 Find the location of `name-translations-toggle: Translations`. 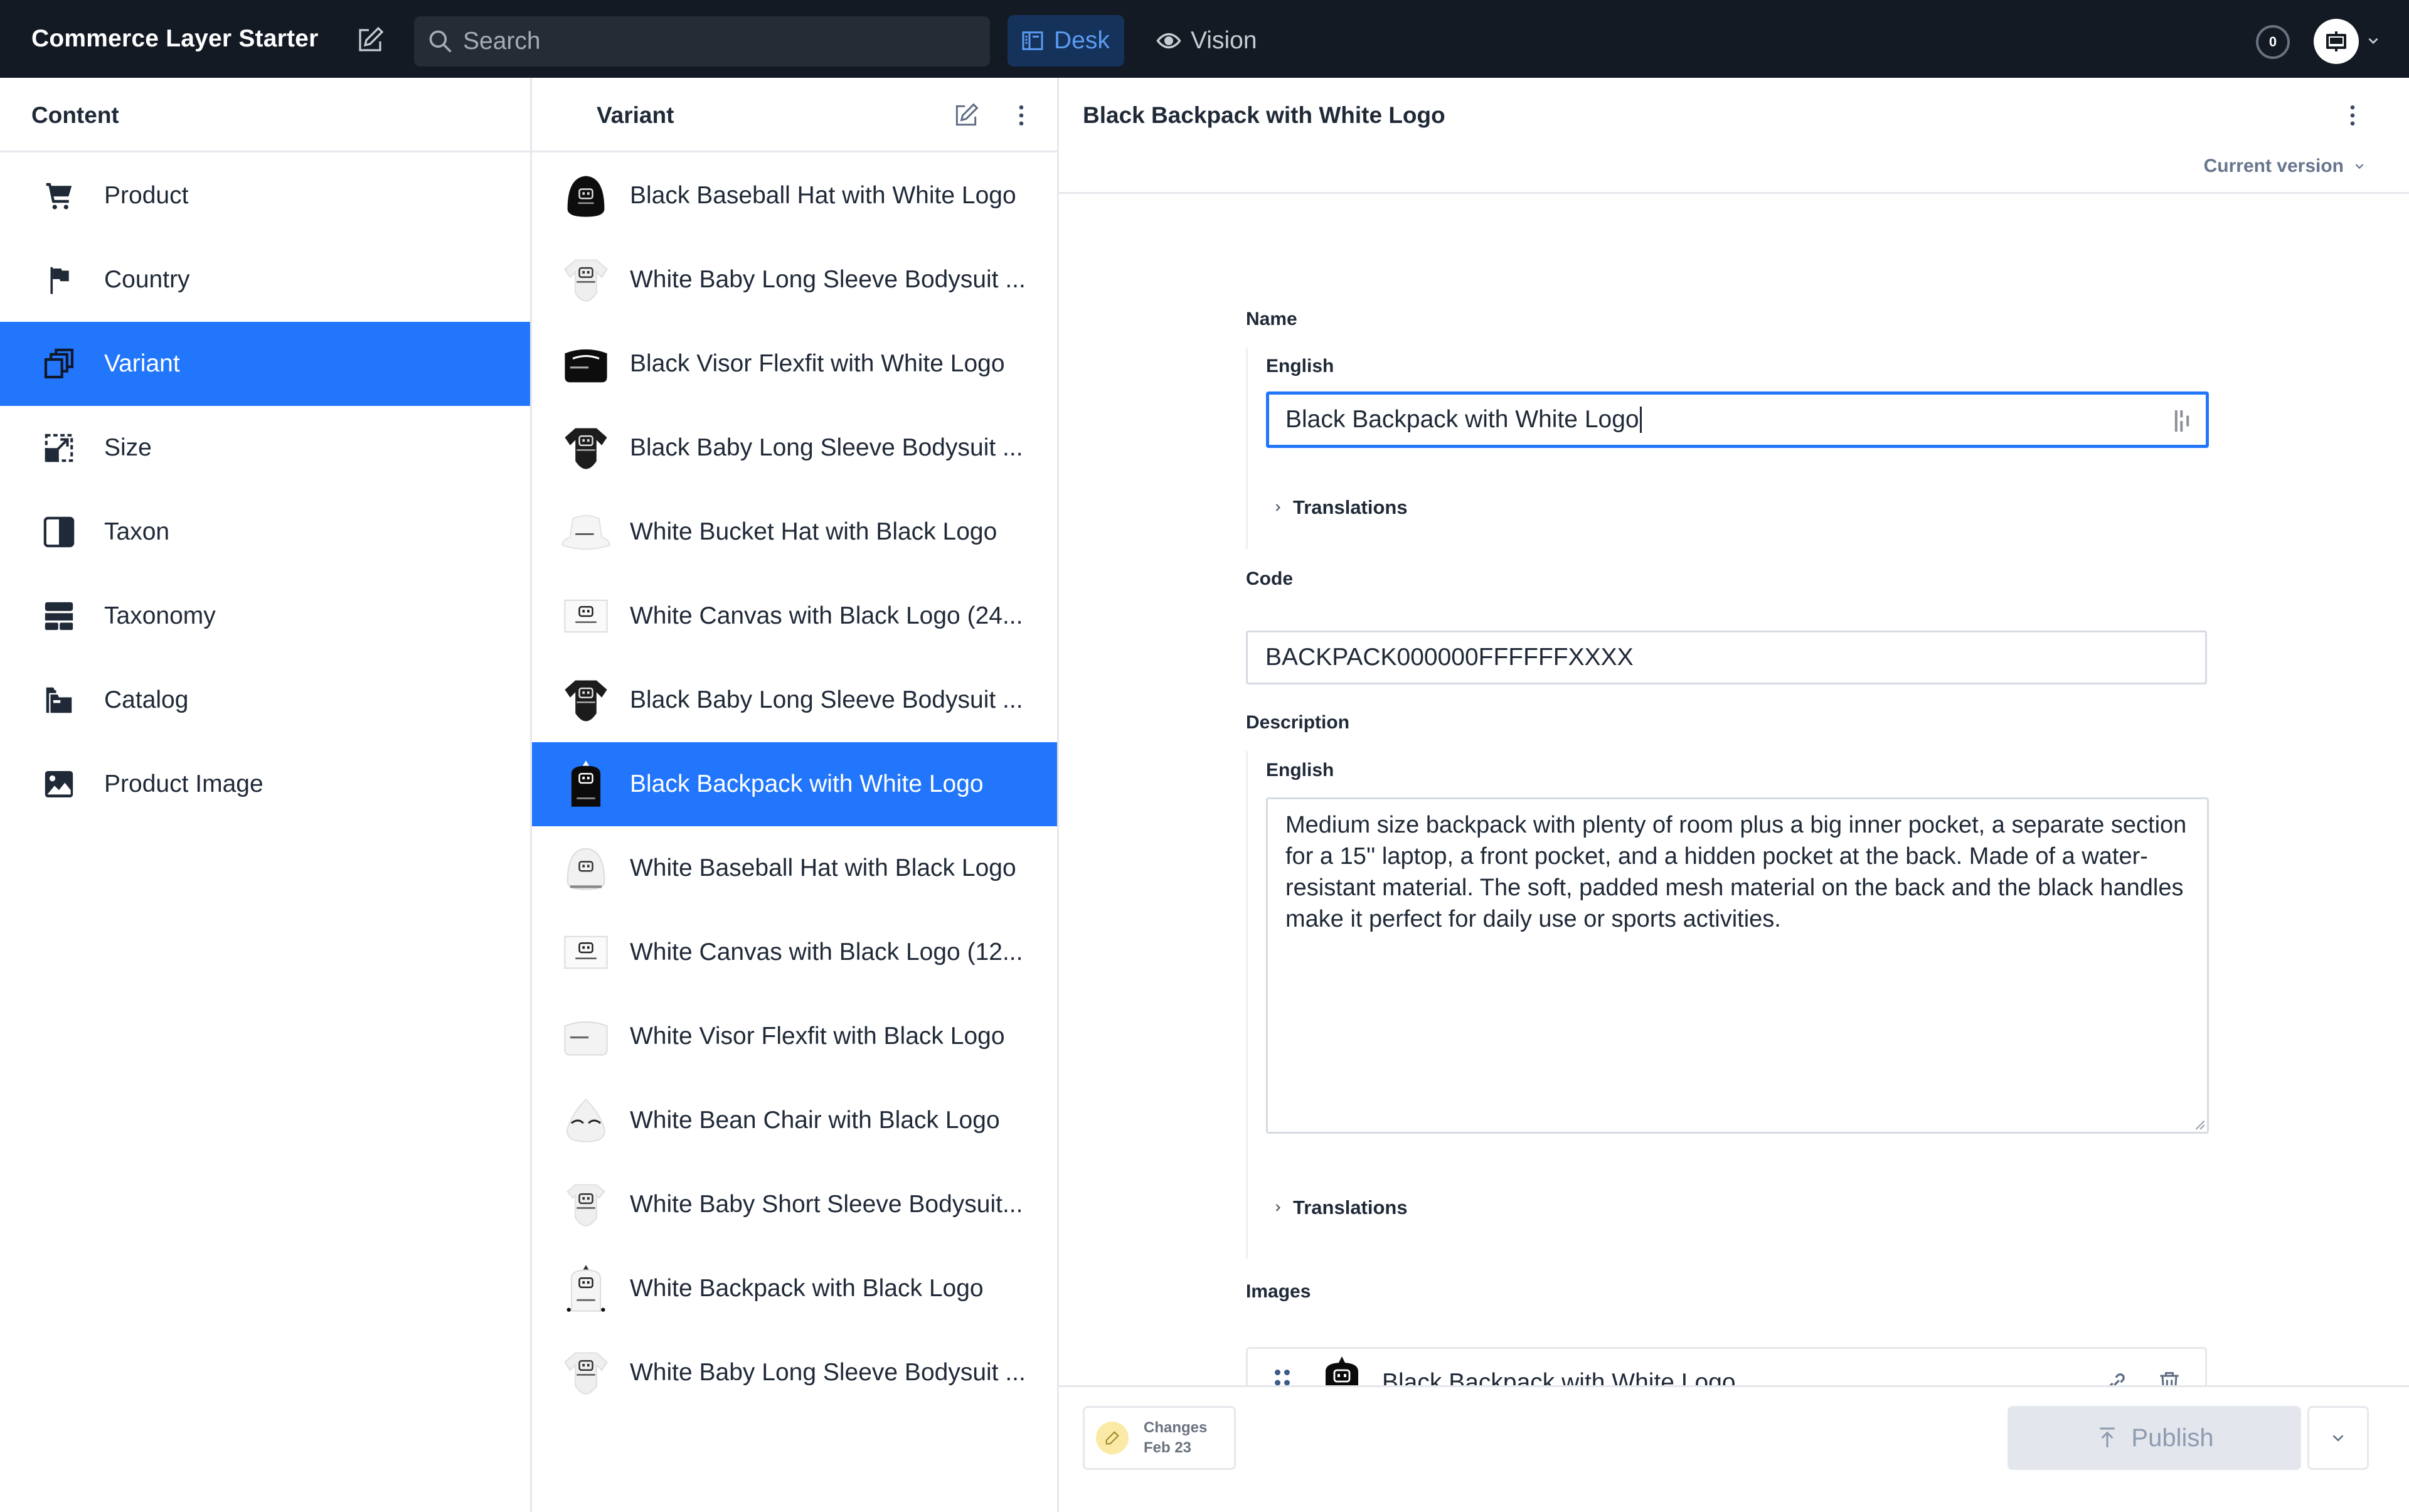

name-translations-toggle: Translations is located at coordinates (1340, 507).